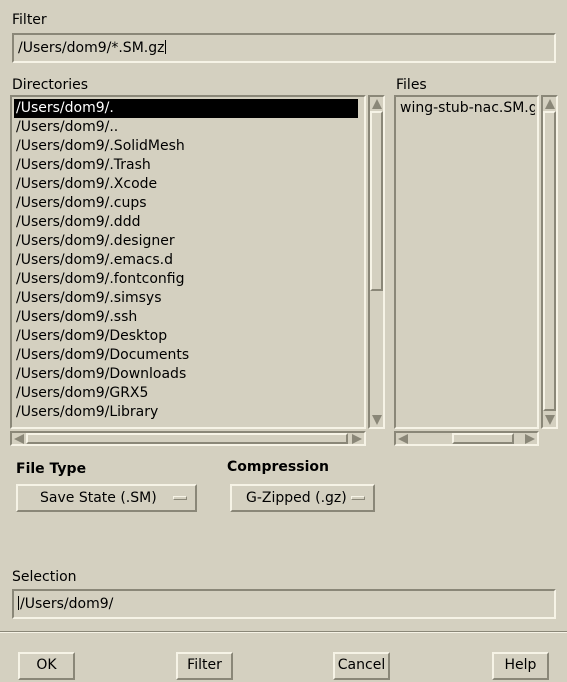  Describe the element at coordinates (296, 498) in the screenshot. I see `compression-value: G-Zipped (.gz)` at that location.